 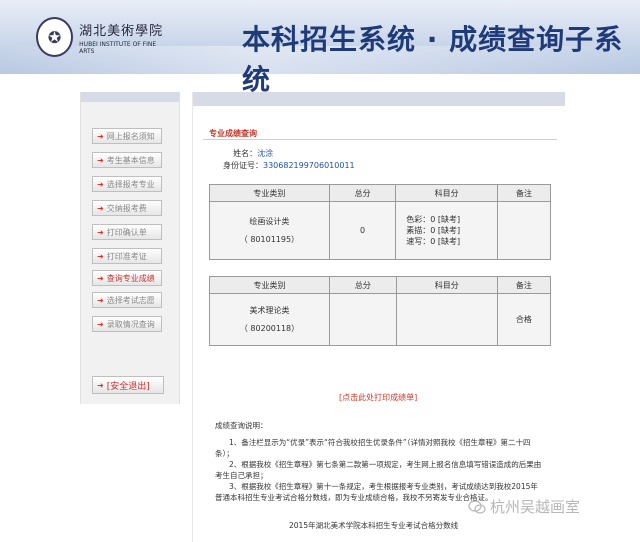 What do you see at coordinates (55, 37) in the screenshot?
I see `school-seal-icon: ✪` at bounding box center [55, 37].